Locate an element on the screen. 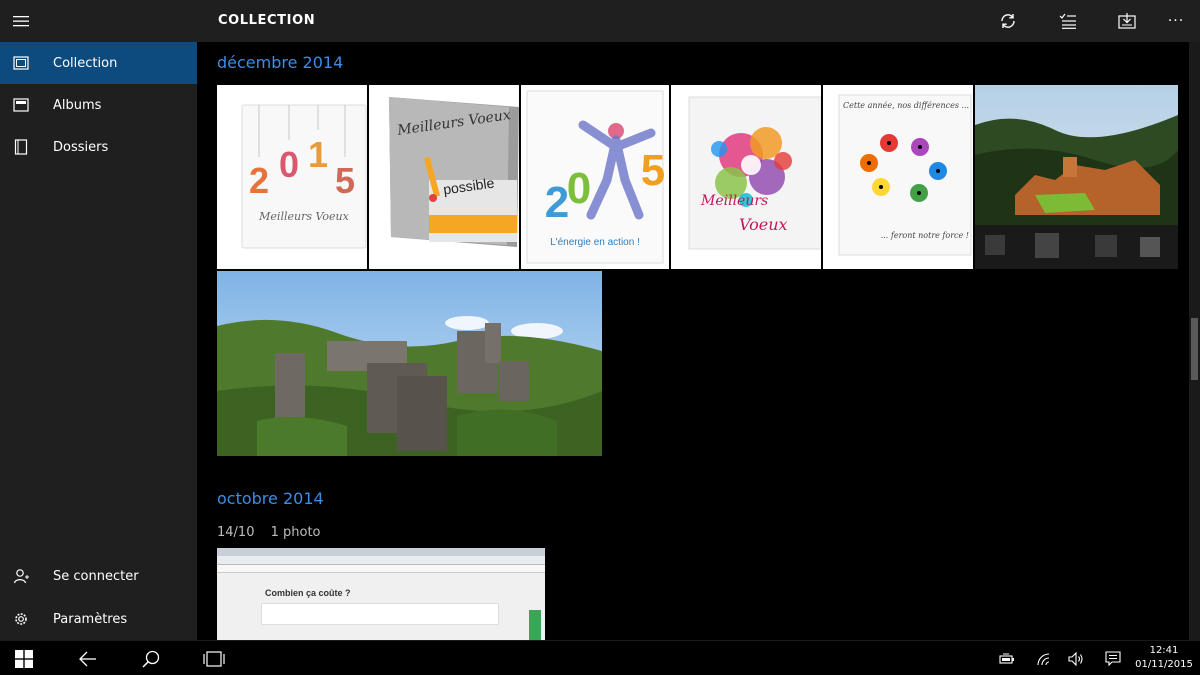  night-castle-photo is located at coordinates (1076, 177).